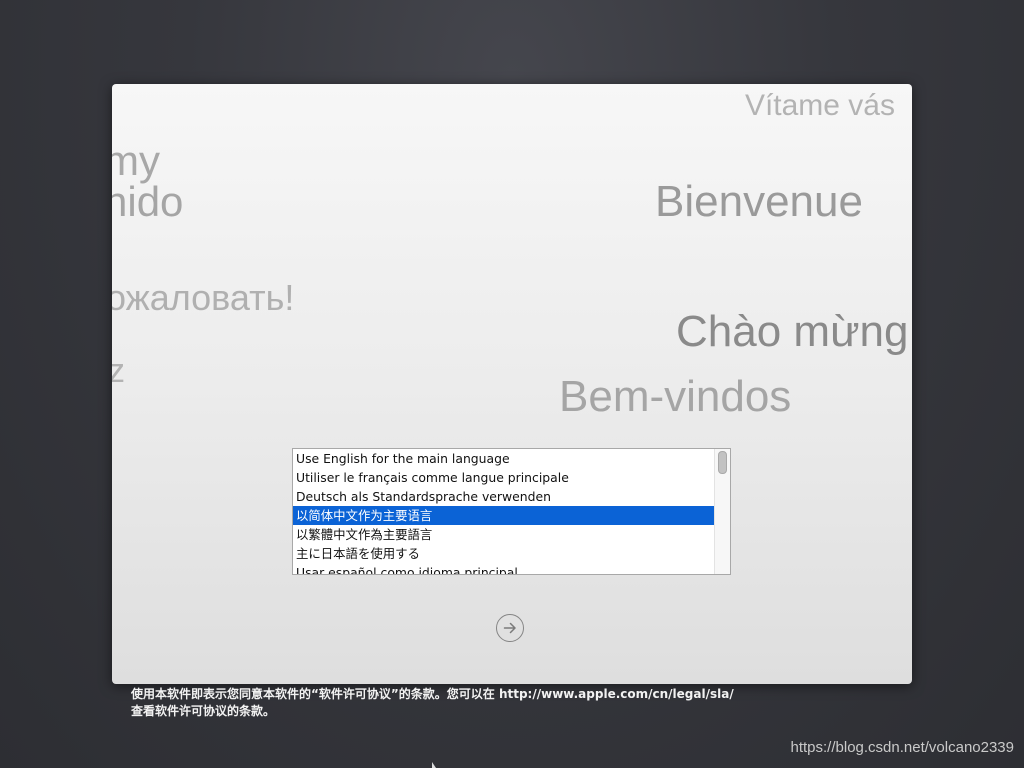  Describe the element at coordinates (203, 297) in the screenshot. I see `greeting-text: ожаловать!` at that location.